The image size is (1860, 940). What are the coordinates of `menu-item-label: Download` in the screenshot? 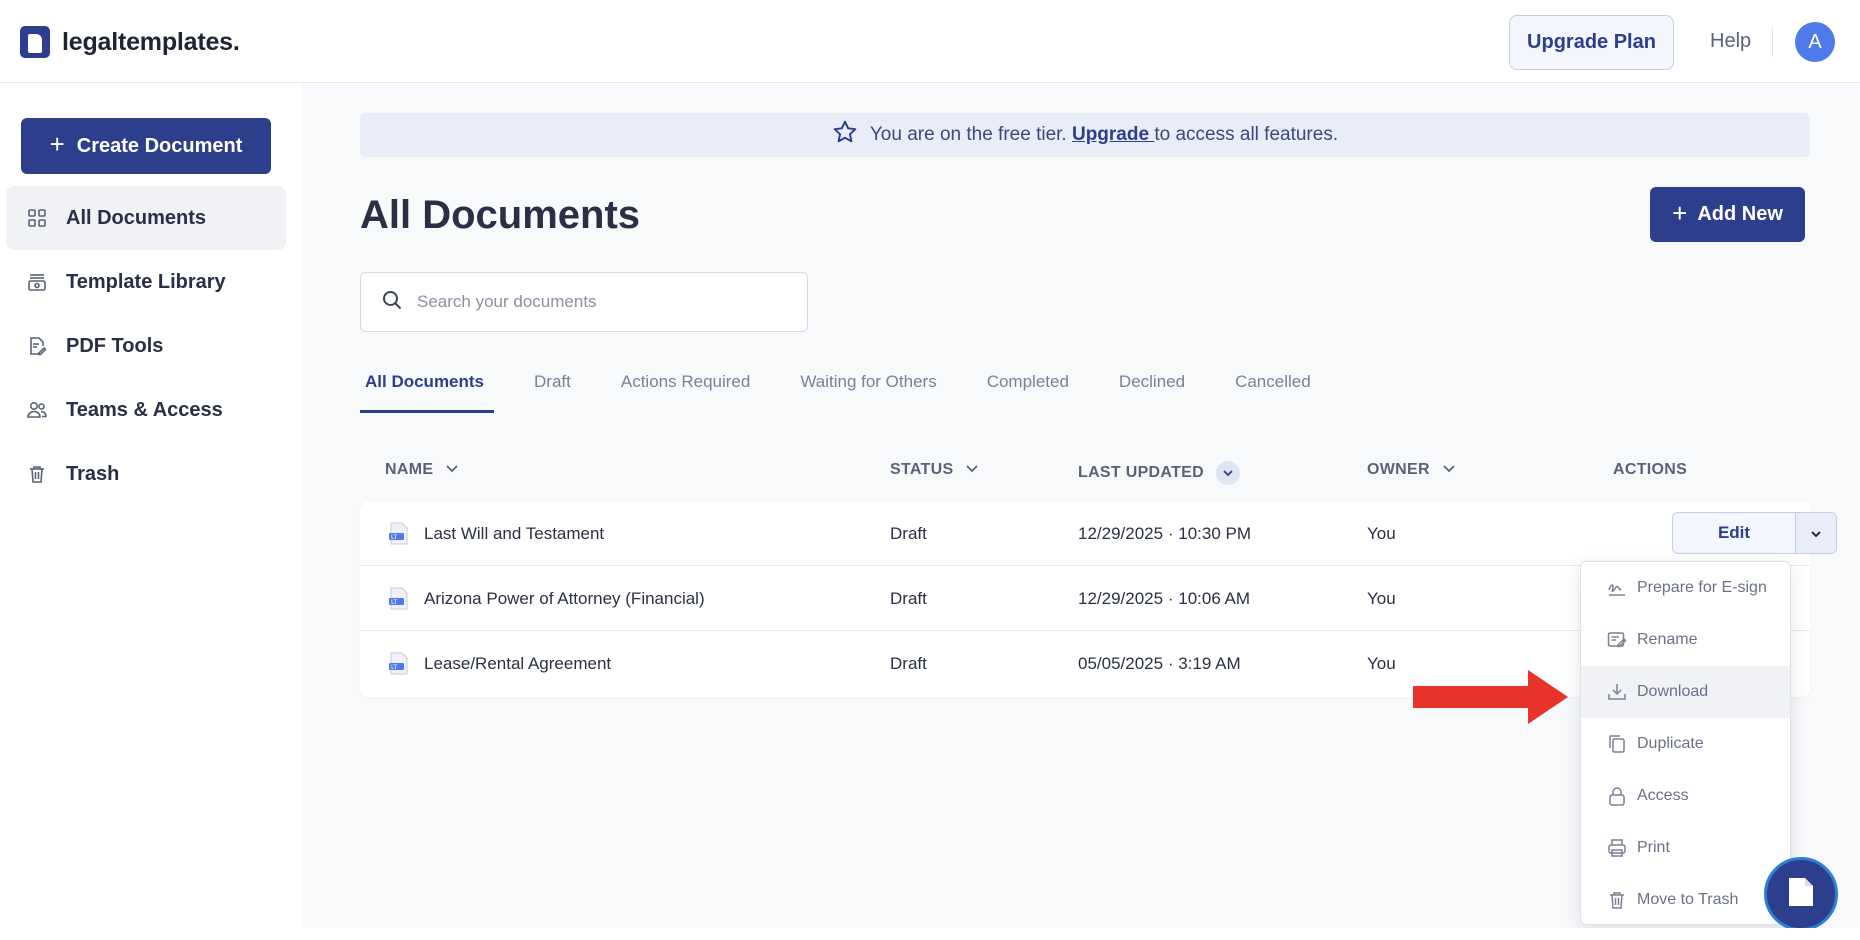 It's located at (1673, 691).